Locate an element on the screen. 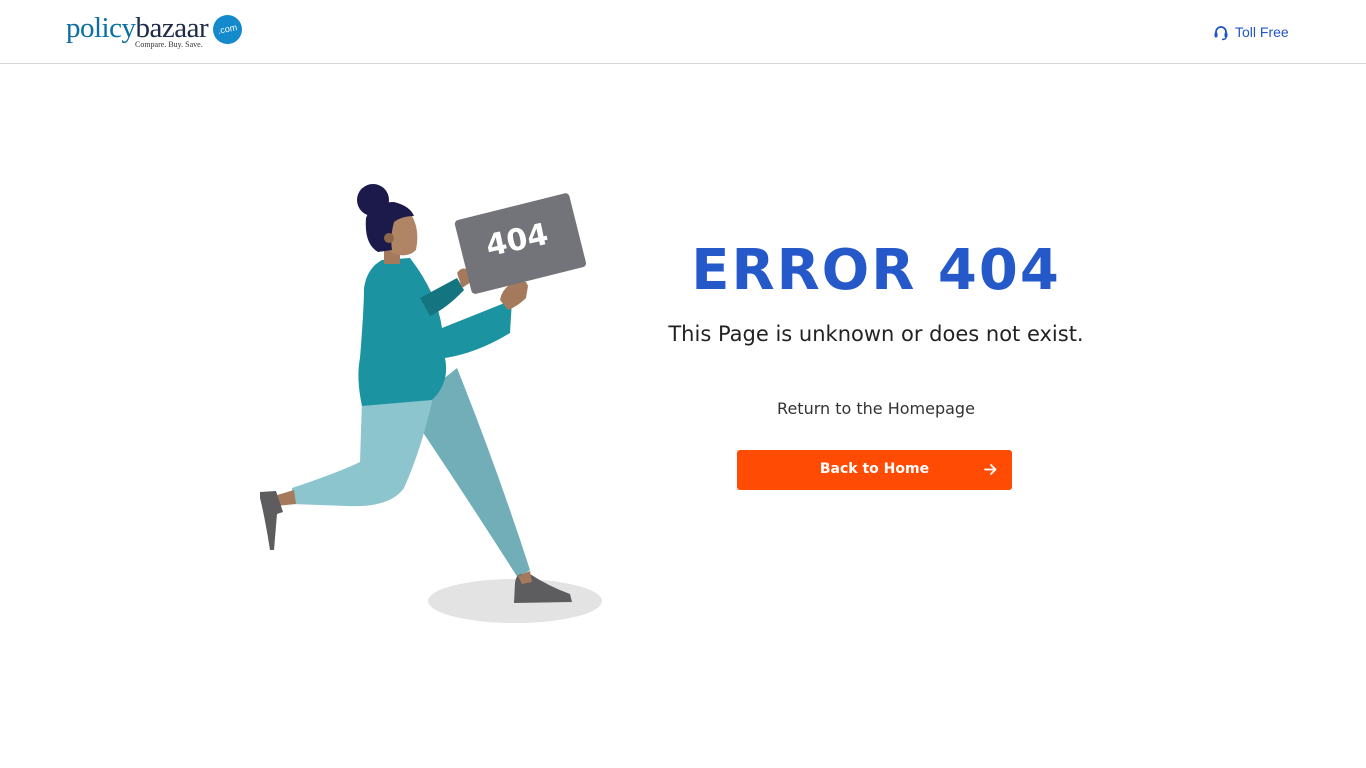 Image resolution: width=1366 pixels, height=768 pixels. toll-free-link: Toll Free is located at coordinates (1251, 32).